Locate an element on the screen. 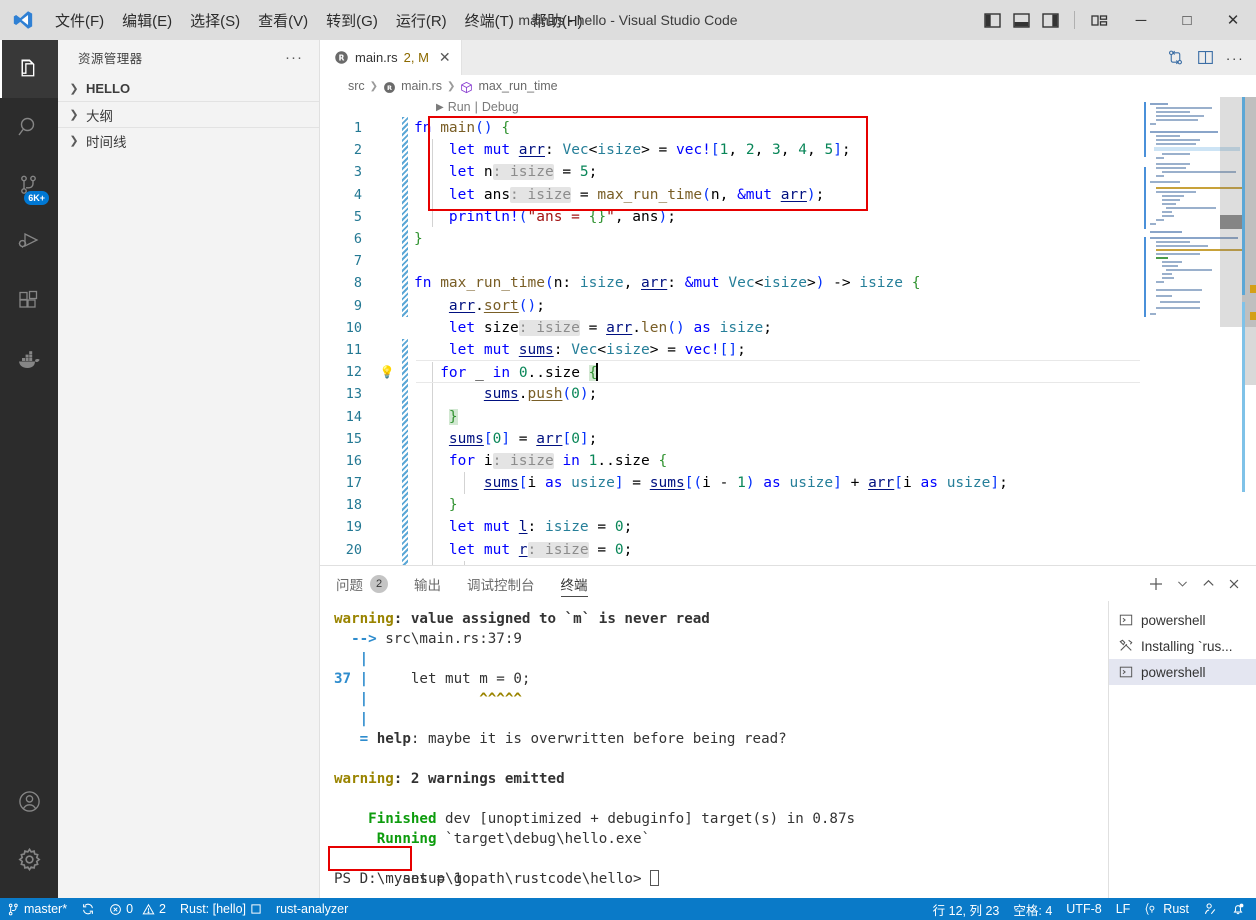 The image size is (1256, 920). status-language-label: Rust is located at coordinates (1176, 909).